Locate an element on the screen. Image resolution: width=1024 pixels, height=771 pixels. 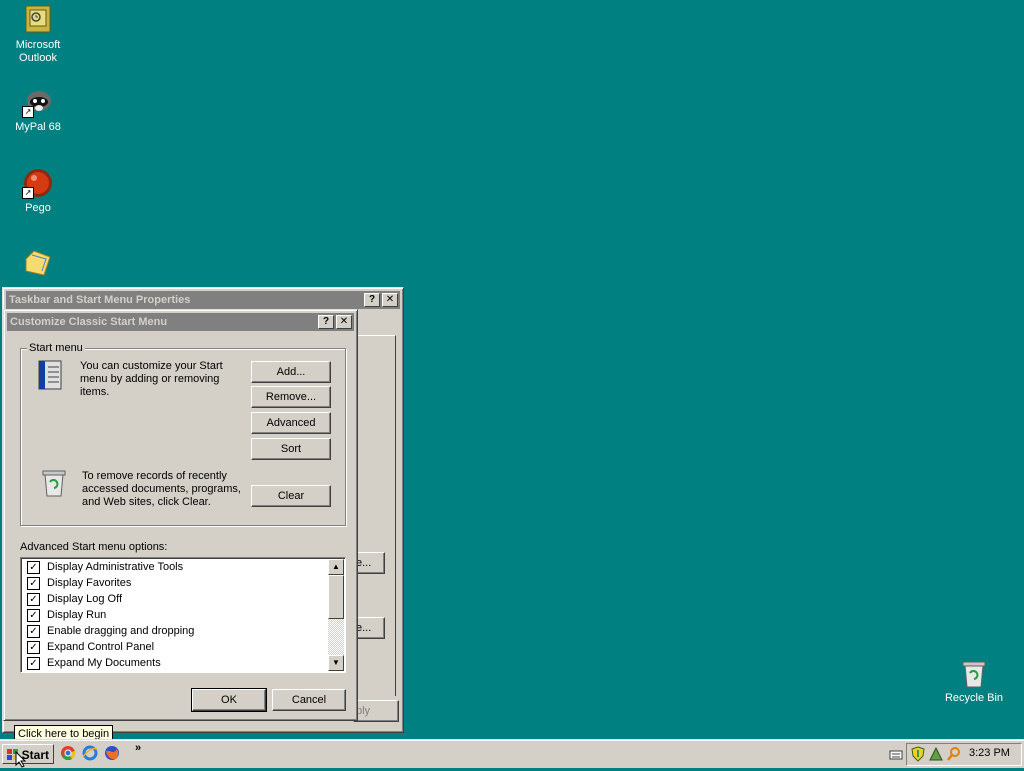
desktop-icon-label: Recycle Bin is located at coordinates (974, 698).